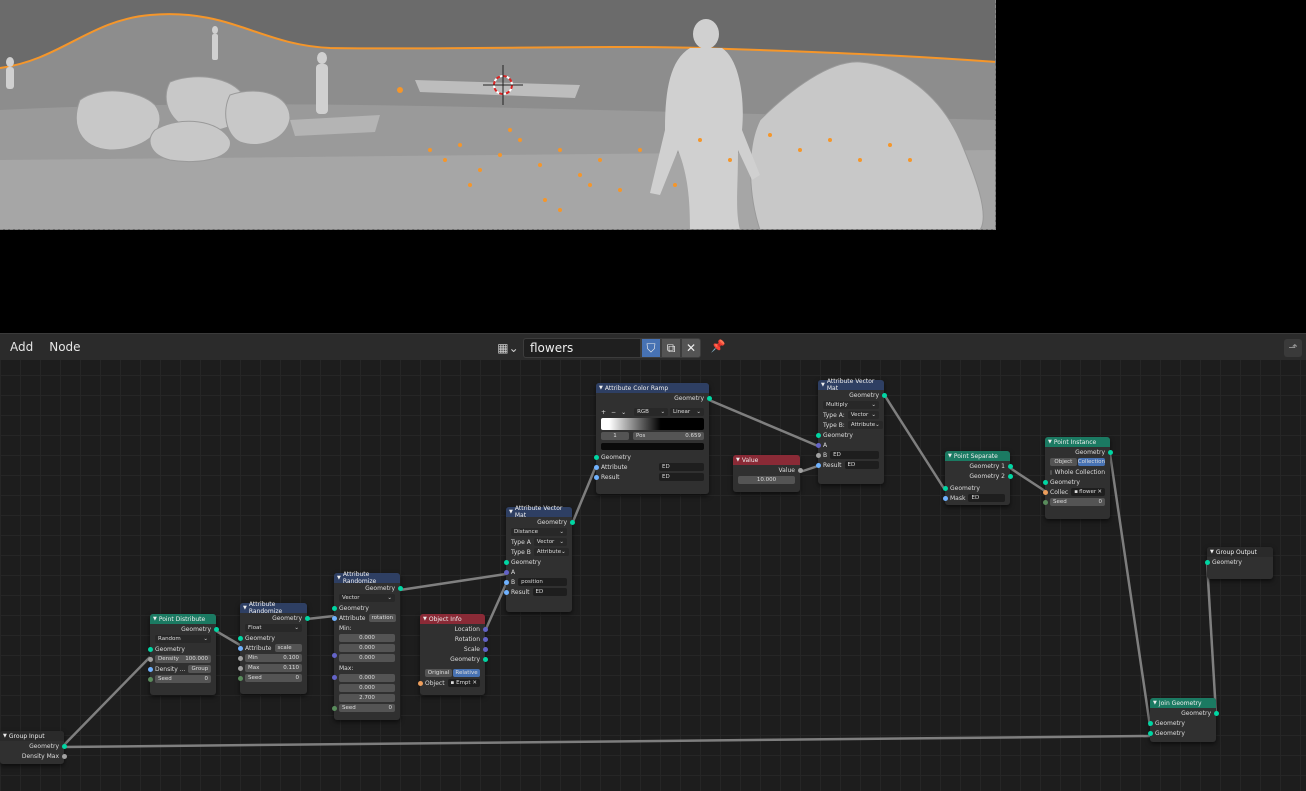 The height and width of the screenshot is (791, 1306). I want to click on color-ramp-gradient, so click(652, 424).